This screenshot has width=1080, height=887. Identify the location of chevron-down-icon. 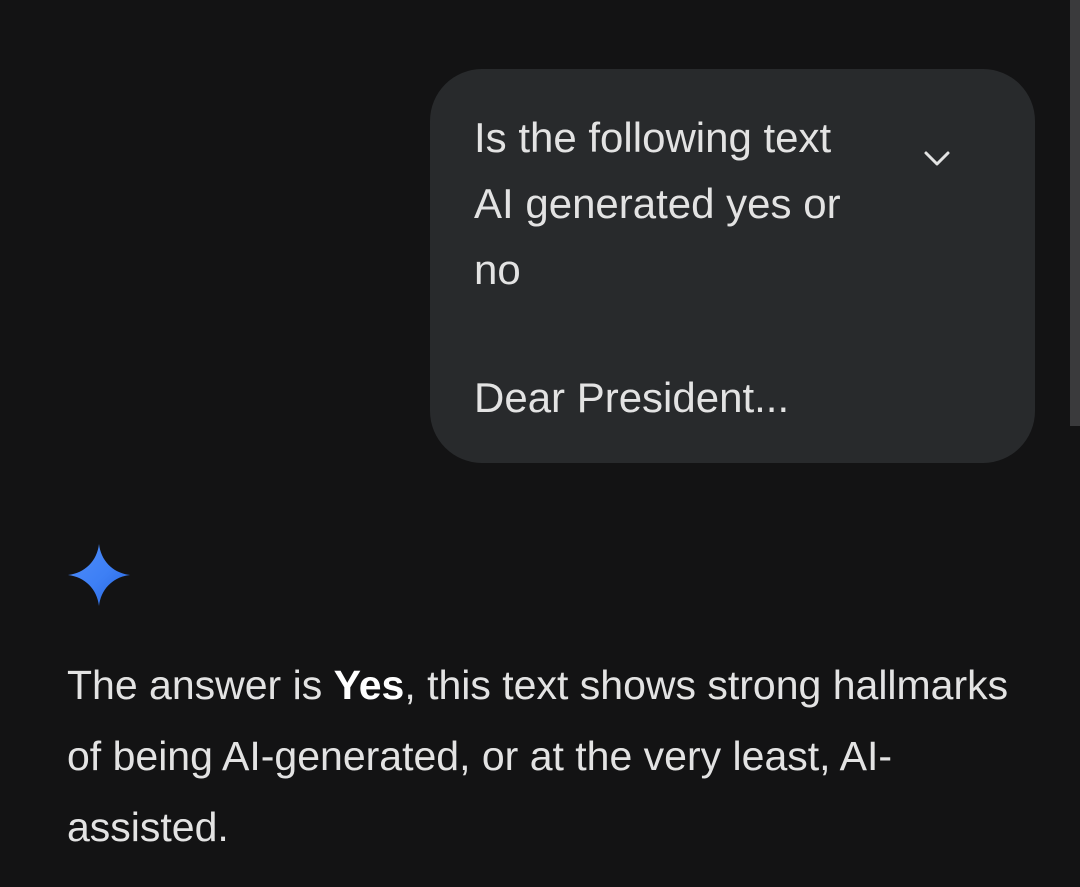
(937, 158).